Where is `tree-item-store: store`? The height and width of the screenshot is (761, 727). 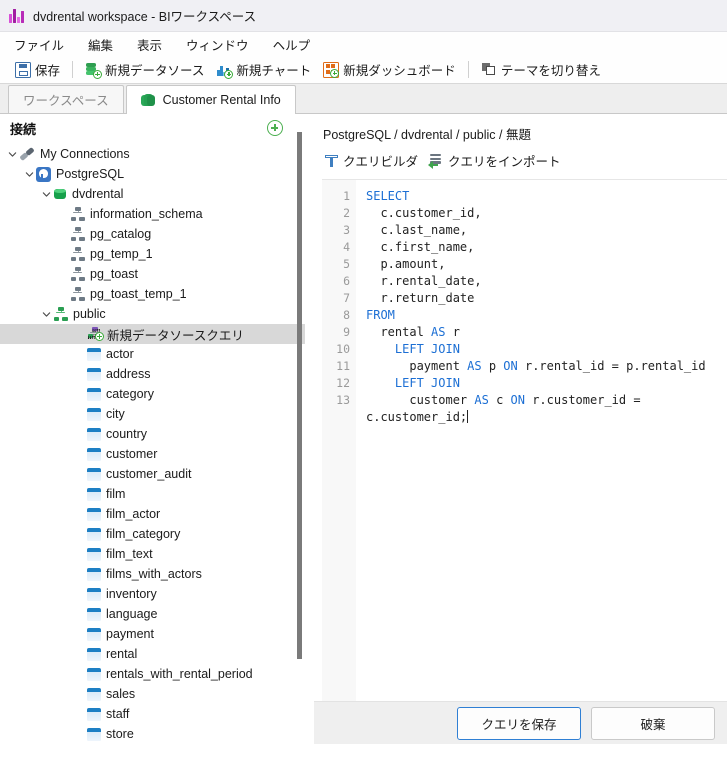 tree-item-store: store is located at coordinates (152, 734).